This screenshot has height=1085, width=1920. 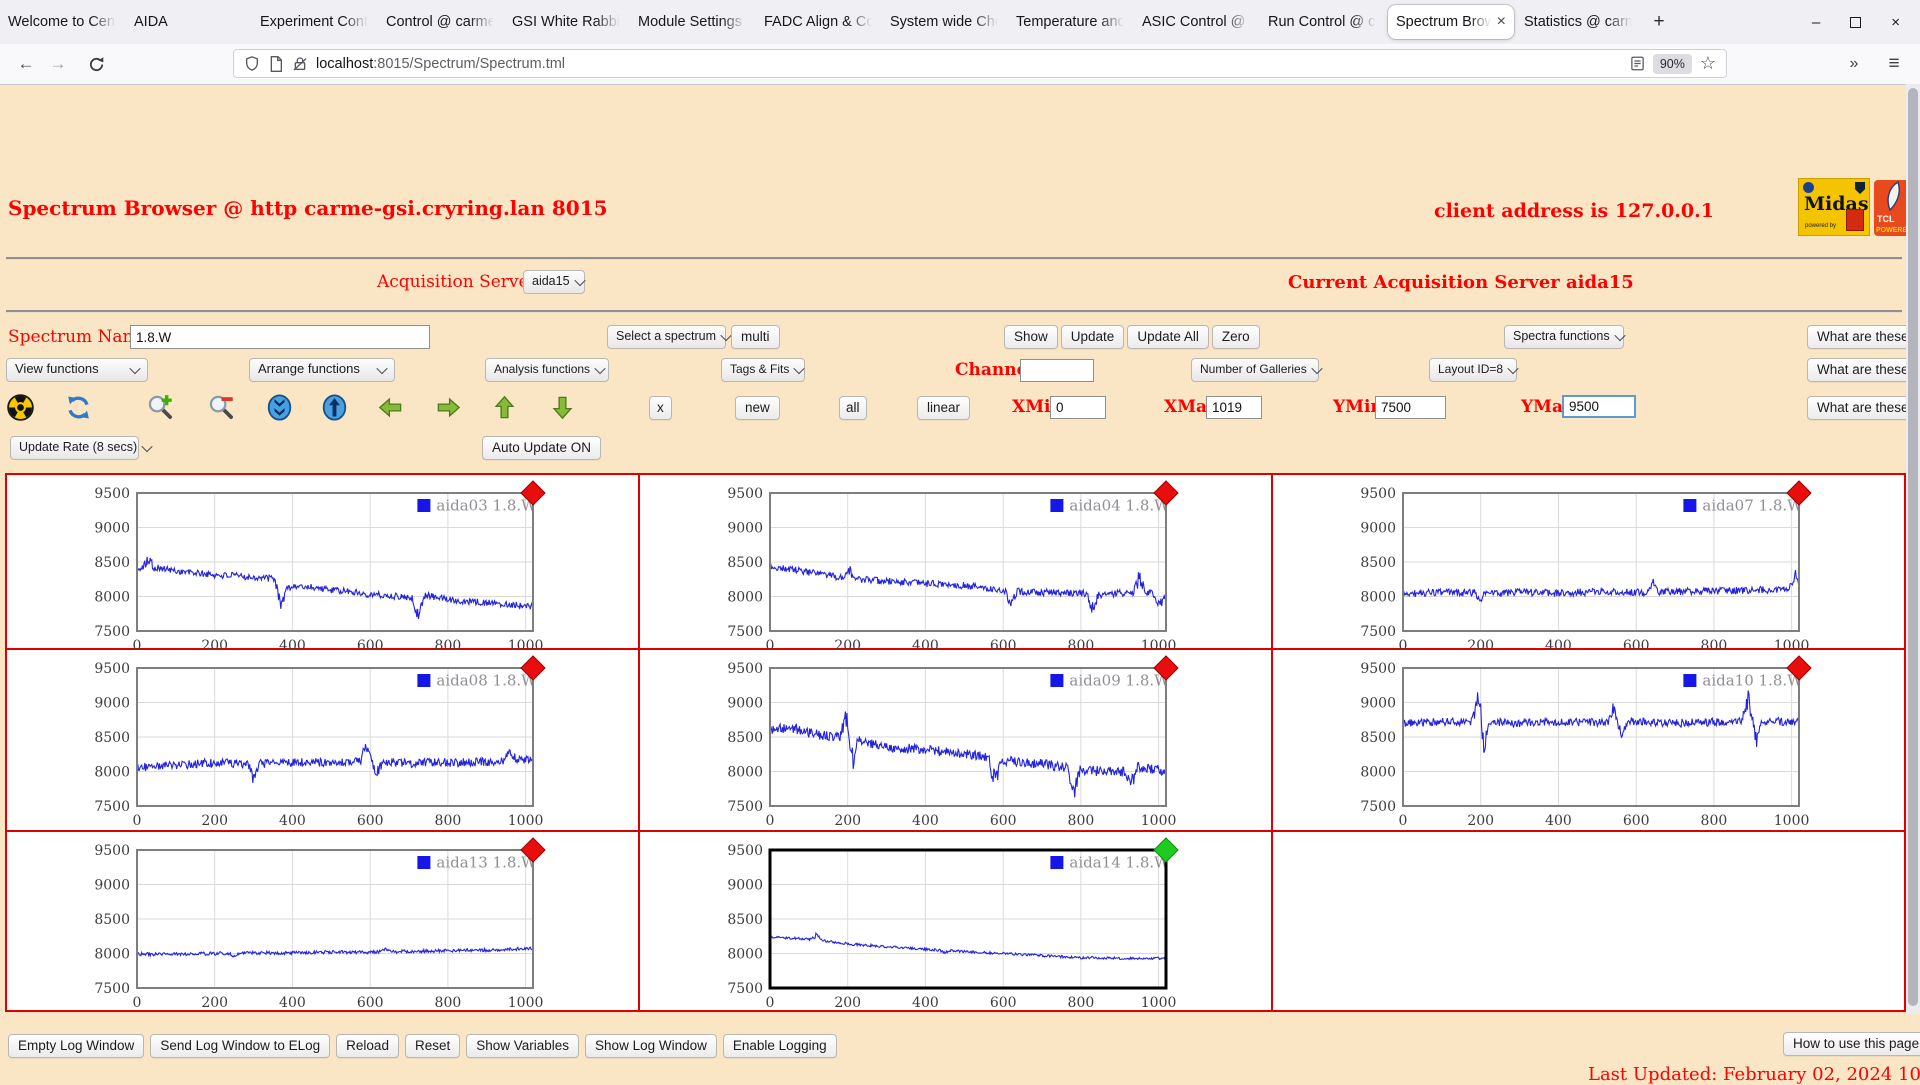 I want to click on arrow-down-icon, so click(x=562, y=407).